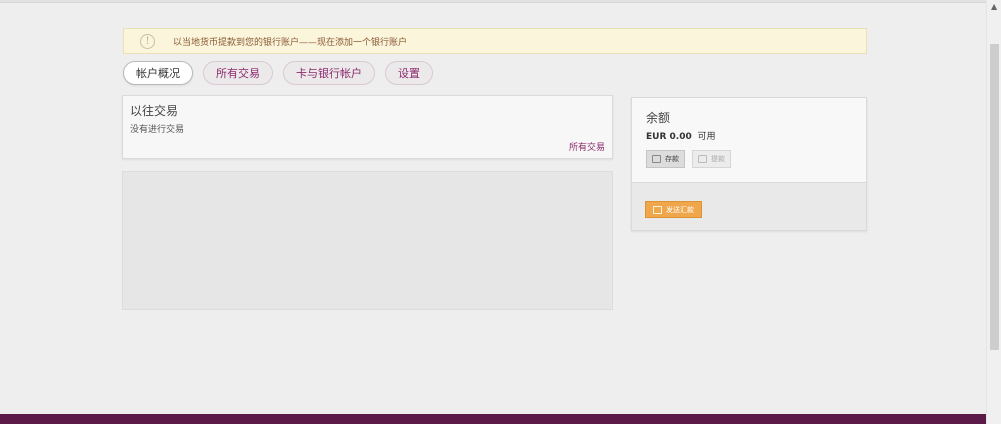  What do you see at coordinates (702, 159) in the screenshot?
I see `withdraw-icon` at bounding box center [702, 159].